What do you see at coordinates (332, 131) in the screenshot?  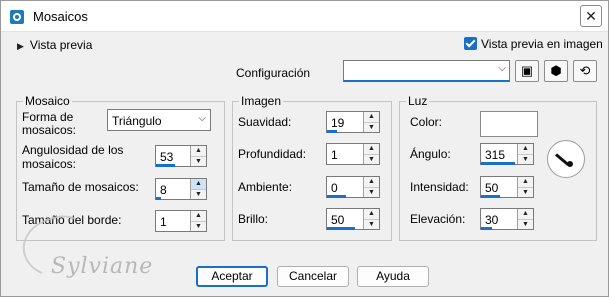 I see `suavidad-level-bar` at bounding box center [332, 131].